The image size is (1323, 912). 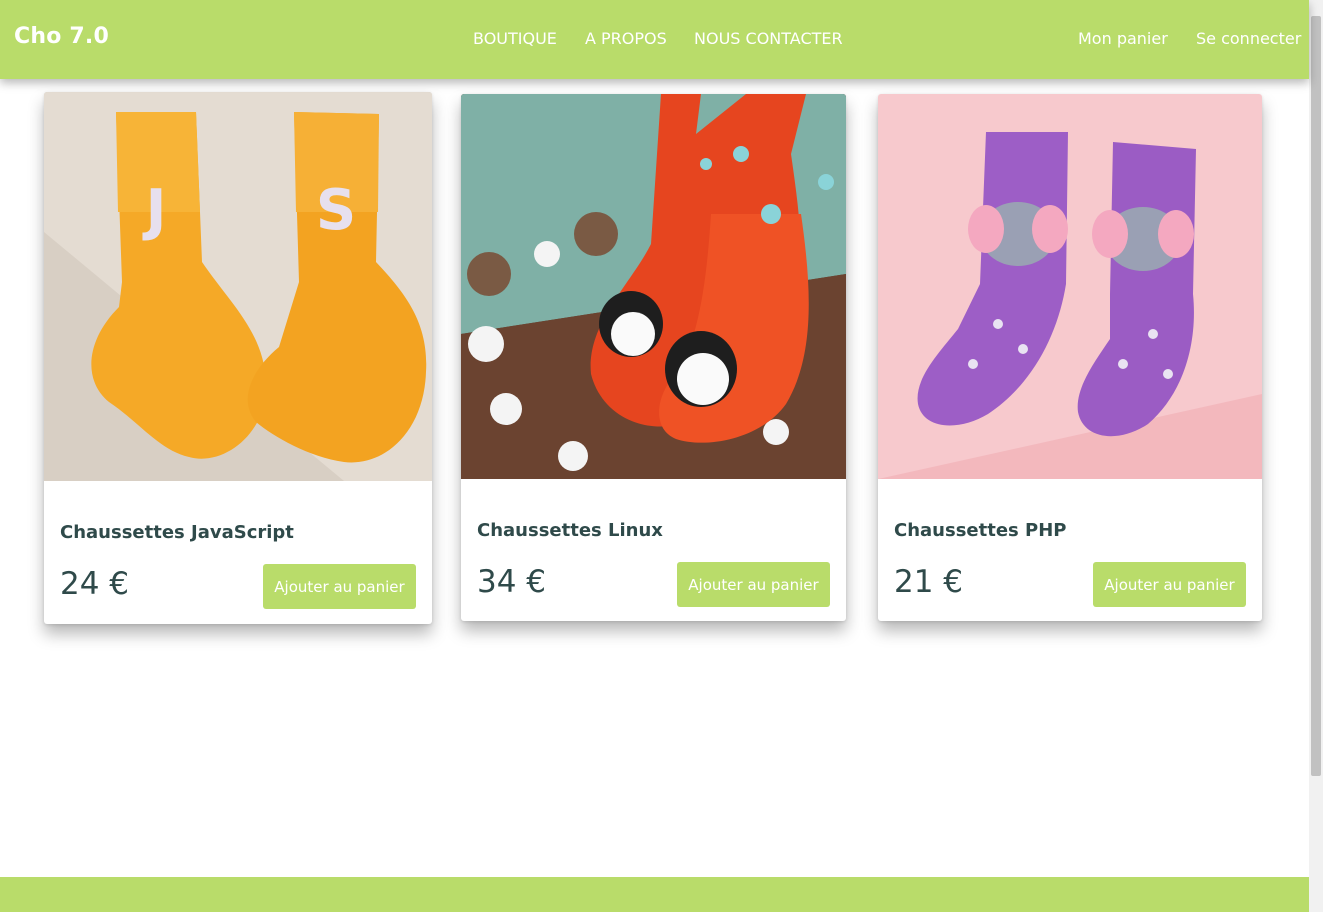 I want to click on svg-text: S, so click(x=336, y=210).